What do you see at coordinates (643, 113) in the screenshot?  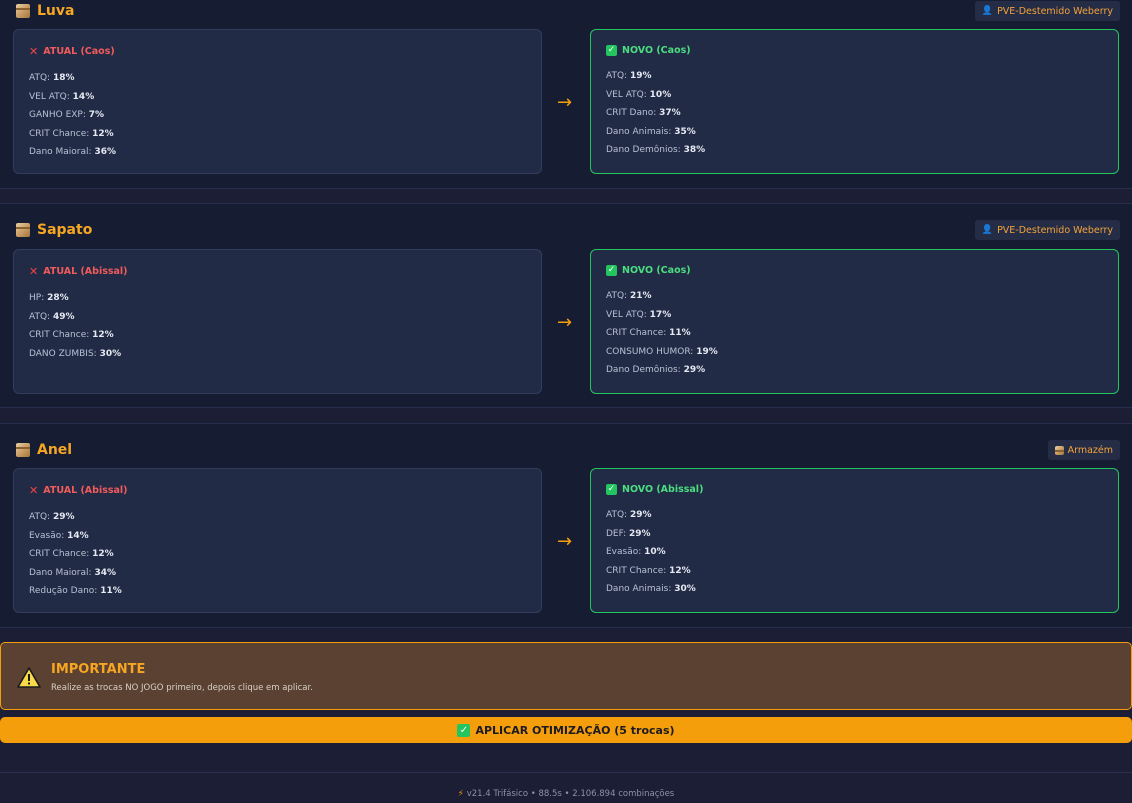 I see `stat-line: CRIT Dano: 37%` at bounding box center [643, 113].